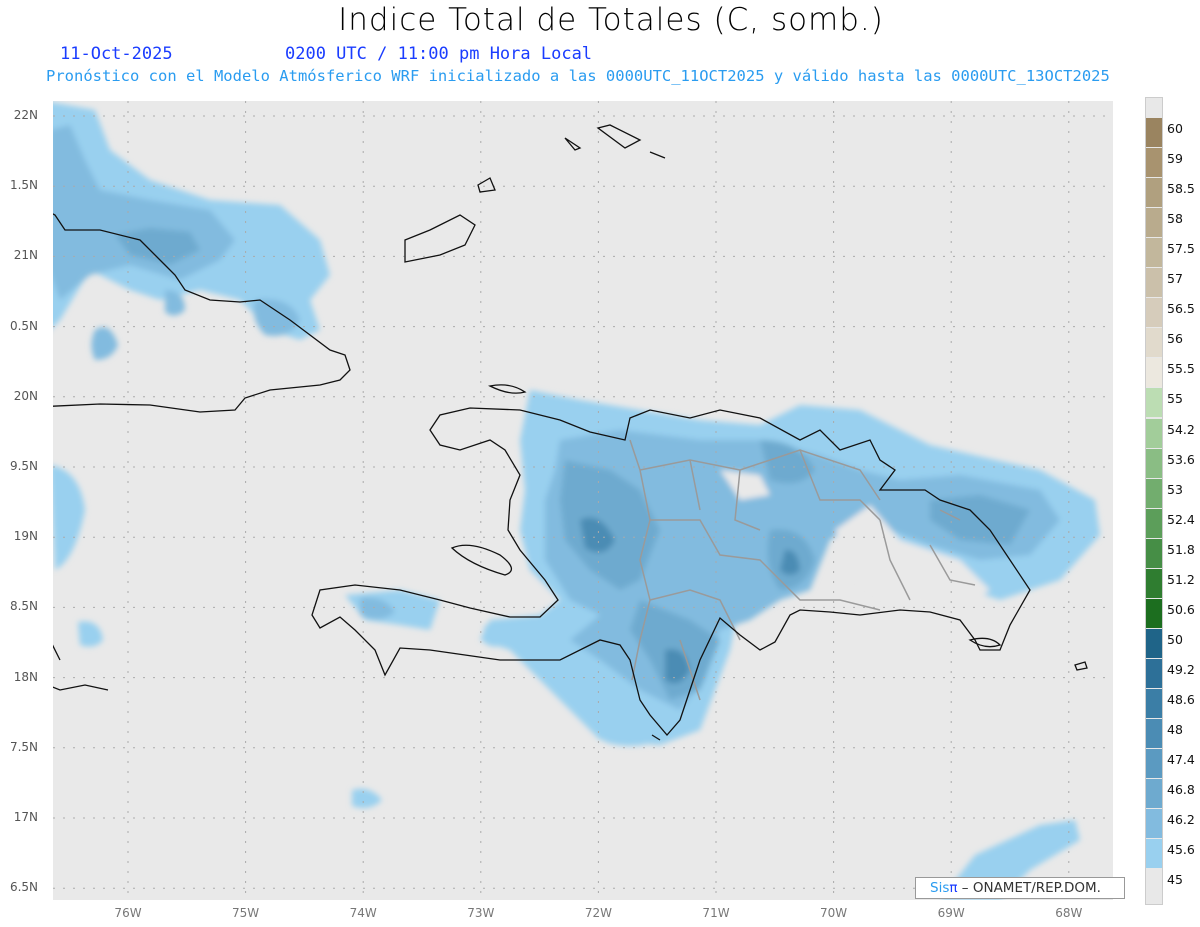  I want to click on colorbar-label: 53.6, so click(1181, 459).